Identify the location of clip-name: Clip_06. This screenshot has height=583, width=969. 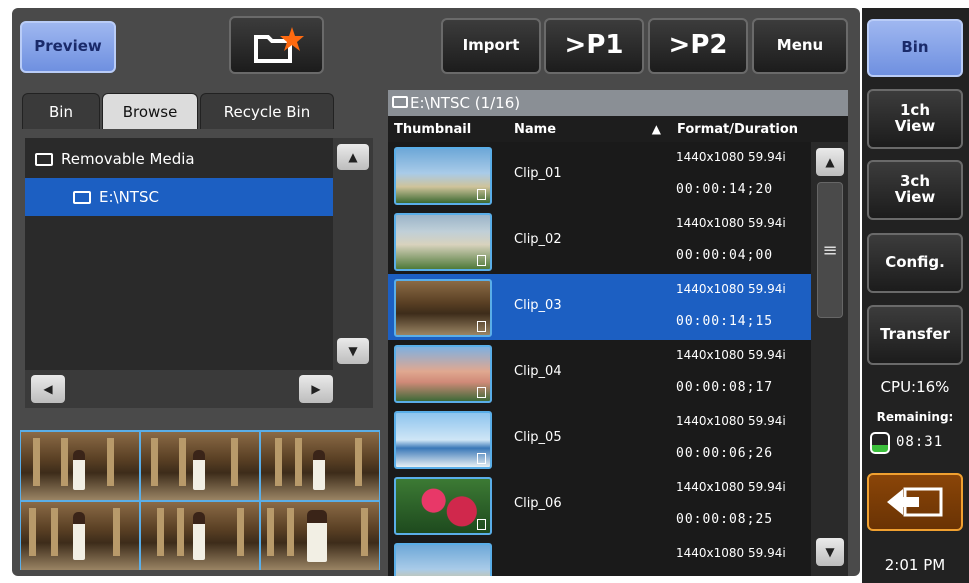
(538, 503).